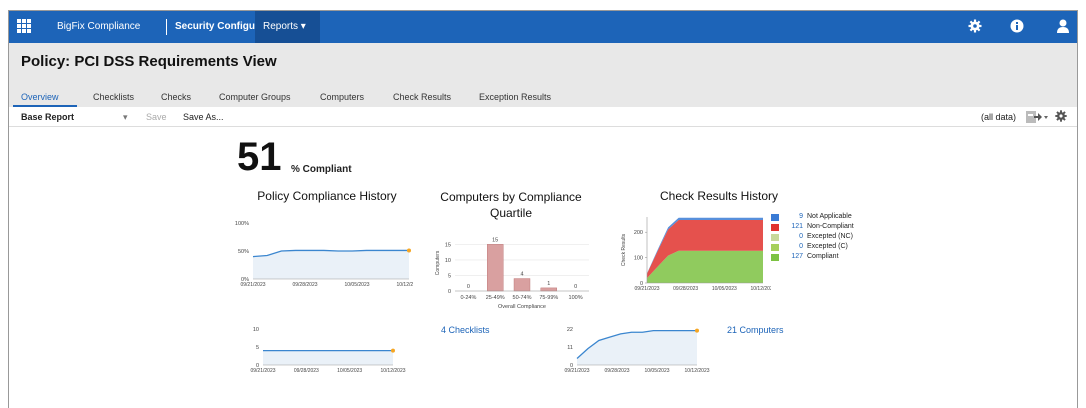  I want to click on y-tick-label: 100%, so click(242, 224).